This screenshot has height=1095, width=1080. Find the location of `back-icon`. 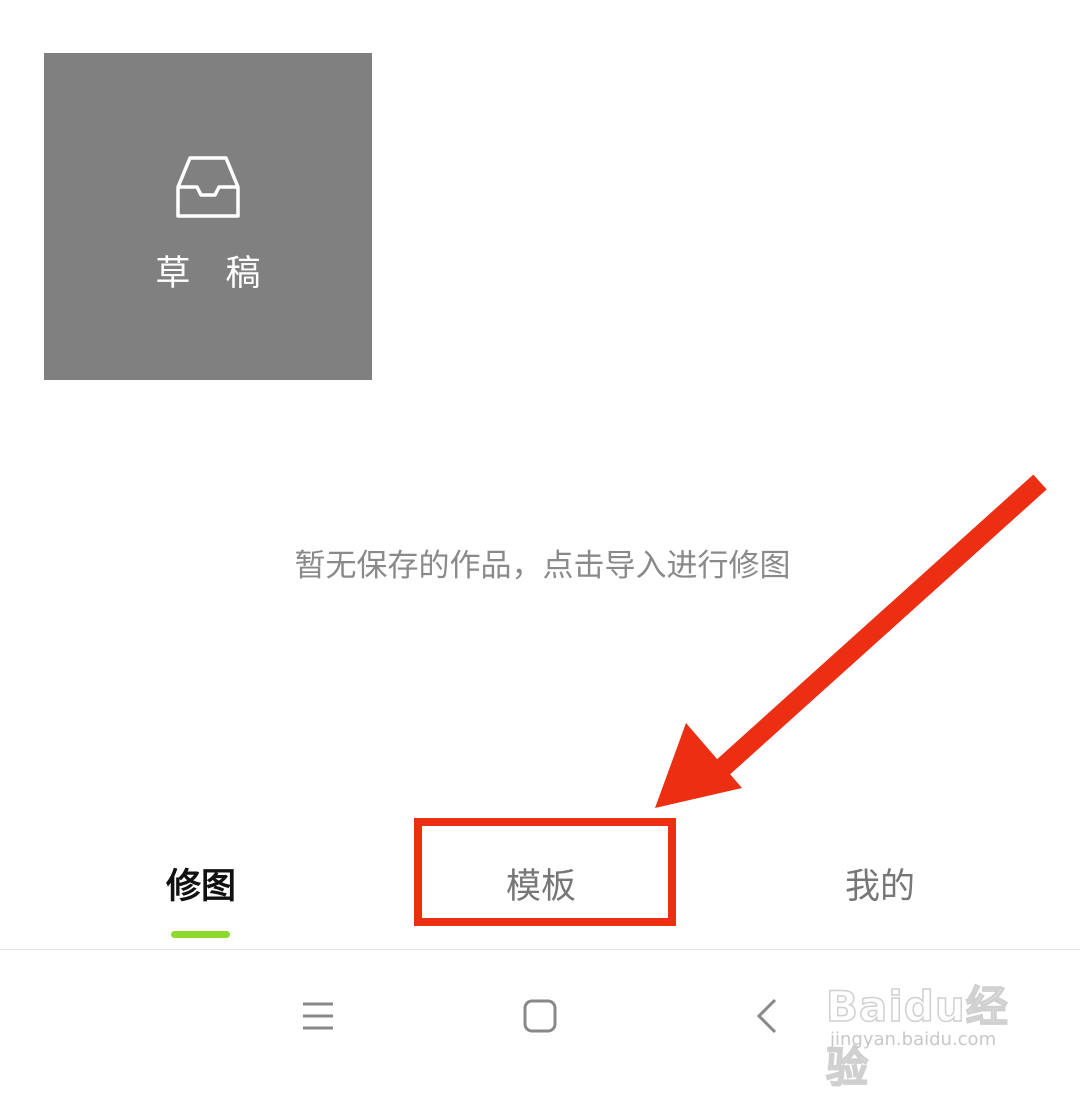

back-icon is located at coordinates (767, 1017).